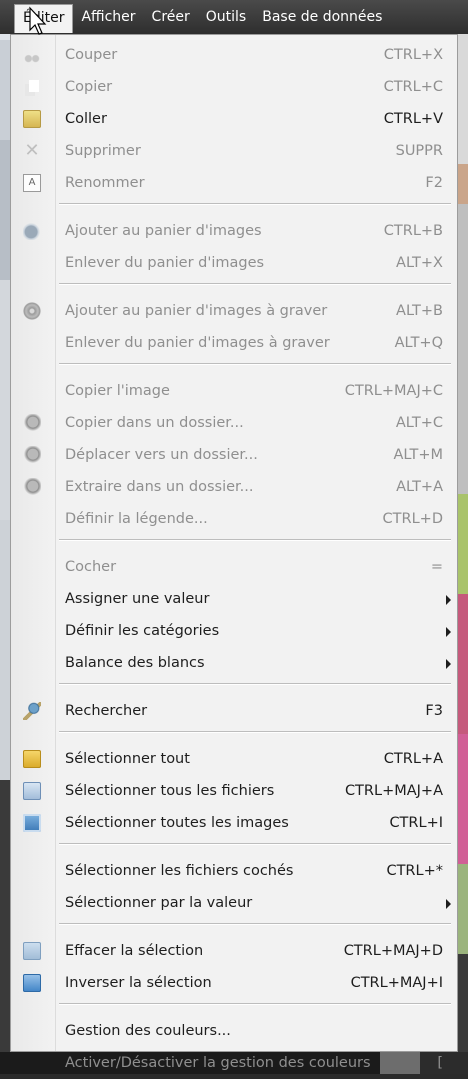  What do you see at coordinates (463, 554) in the screenshot?
I see `background-window-right` at bounding box center [463, 554].